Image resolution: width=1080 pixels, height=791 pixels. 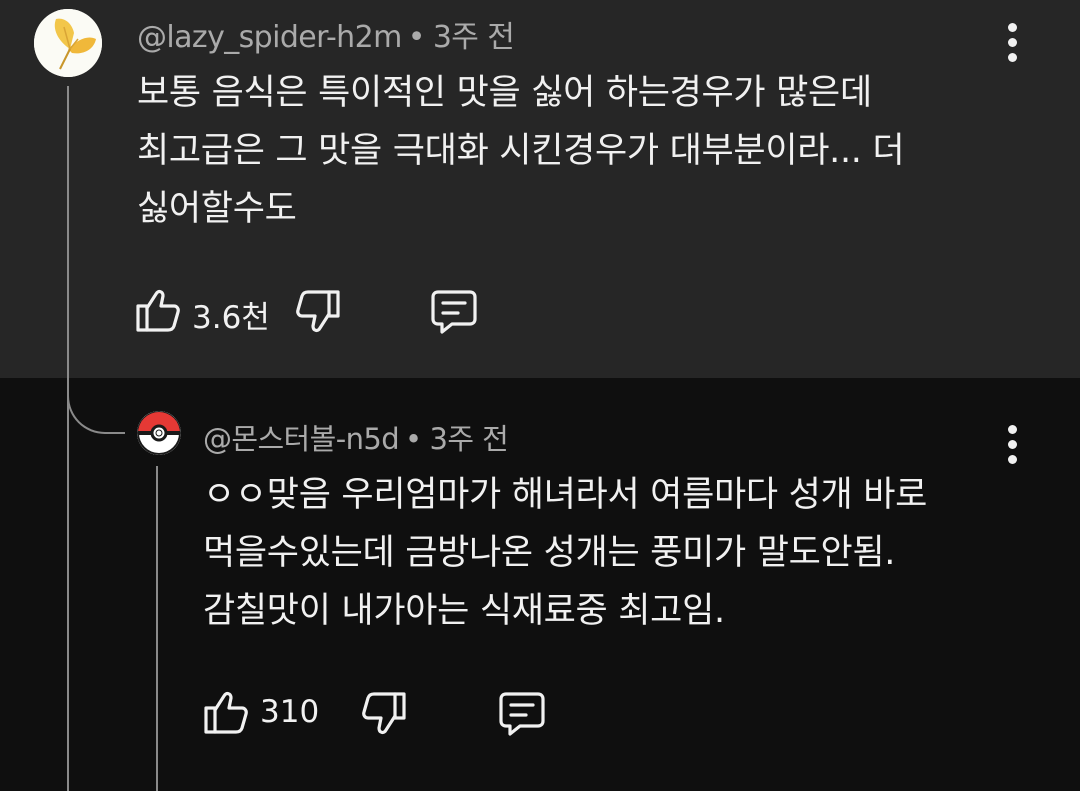 What do you see at coordinates (231, 318) in the screenshot?
I see `like-count: 3.6천` at bounding box center [231, 318].